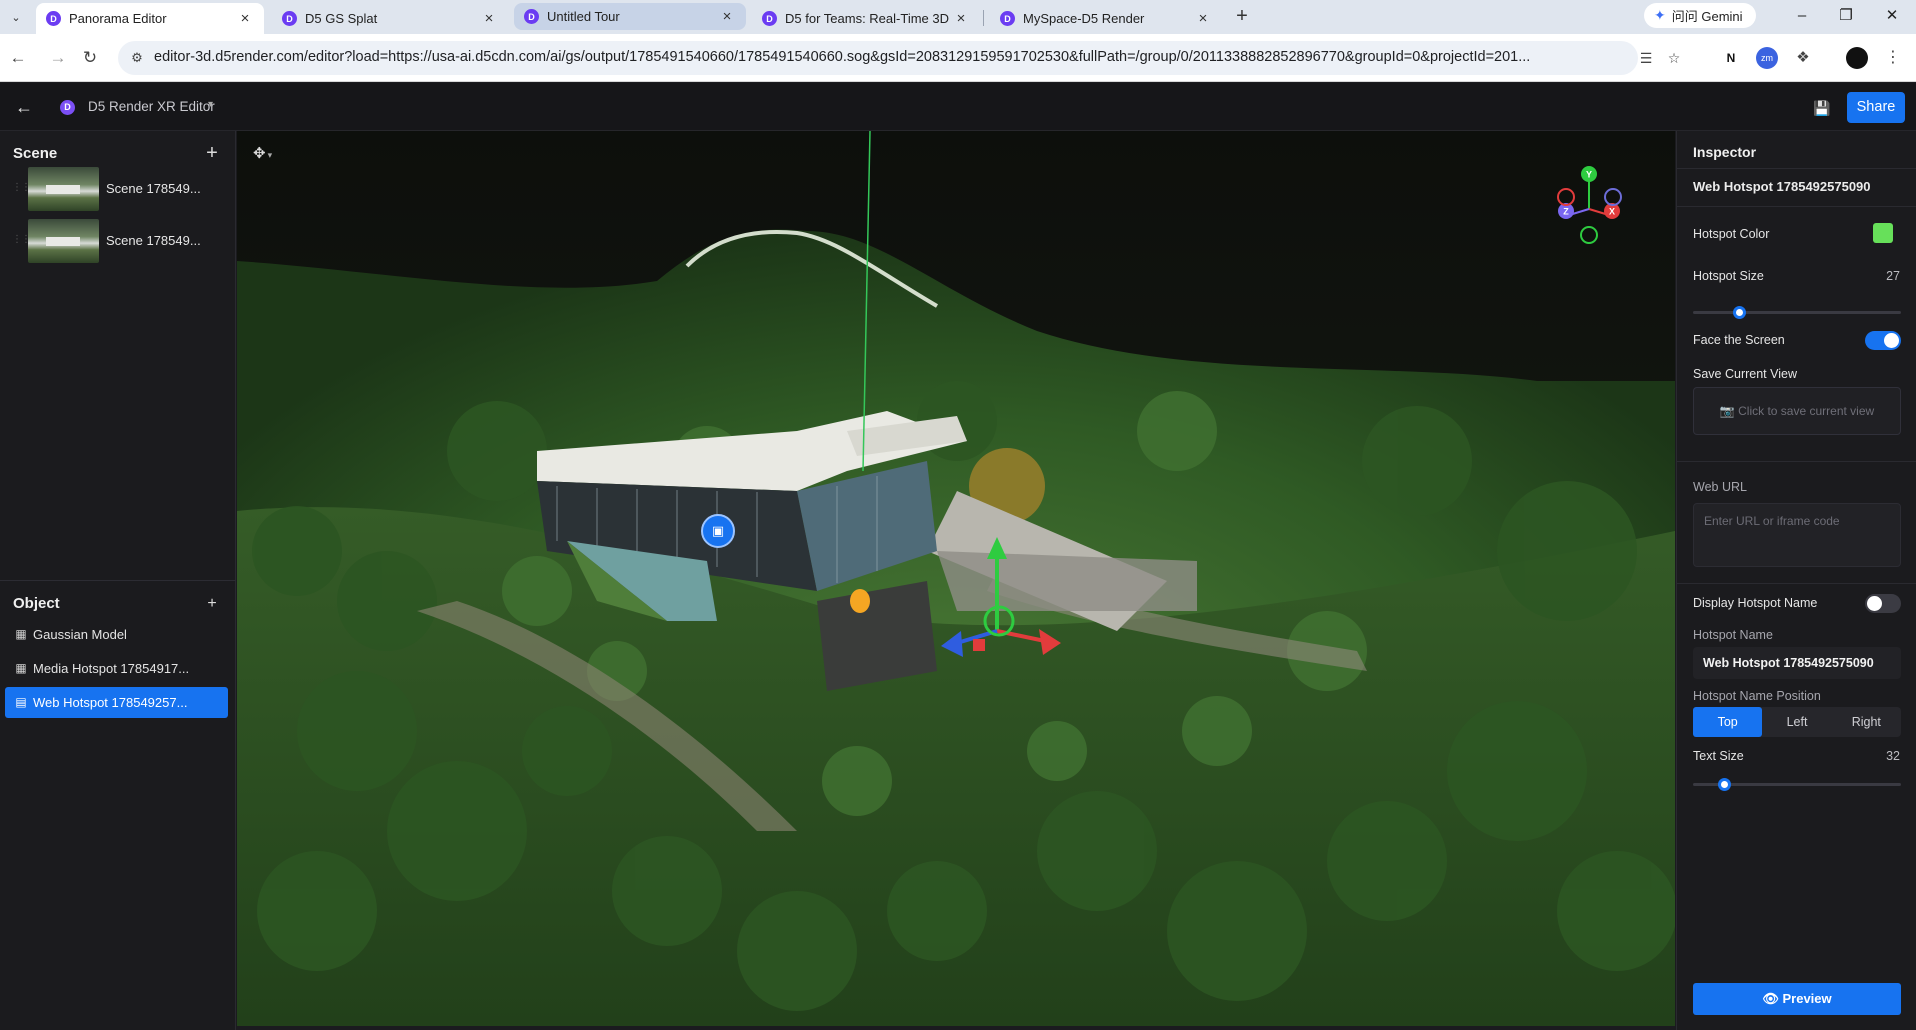 This screenshot has height=1030, width=1916. What do you see at coordinates (1782, 186) in the screenshot?
I see `selected-object-name: Web Hotspot 1785492575090` at bounding box center [1782, 186].